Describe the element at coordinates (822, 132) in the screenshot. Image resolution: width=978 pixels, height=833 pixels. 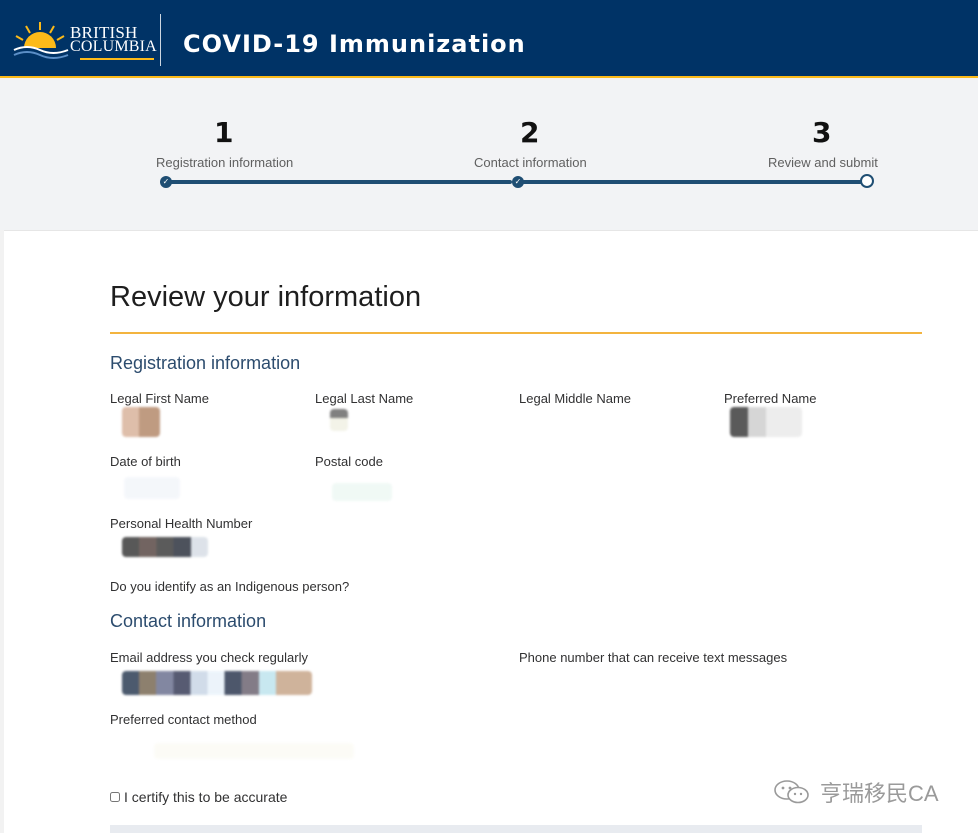
I see `step-3-number: 3` at that location.